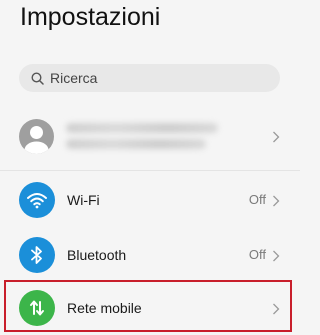  I want to click on settings-item-label: Wi-Fi, so click(83, 200).